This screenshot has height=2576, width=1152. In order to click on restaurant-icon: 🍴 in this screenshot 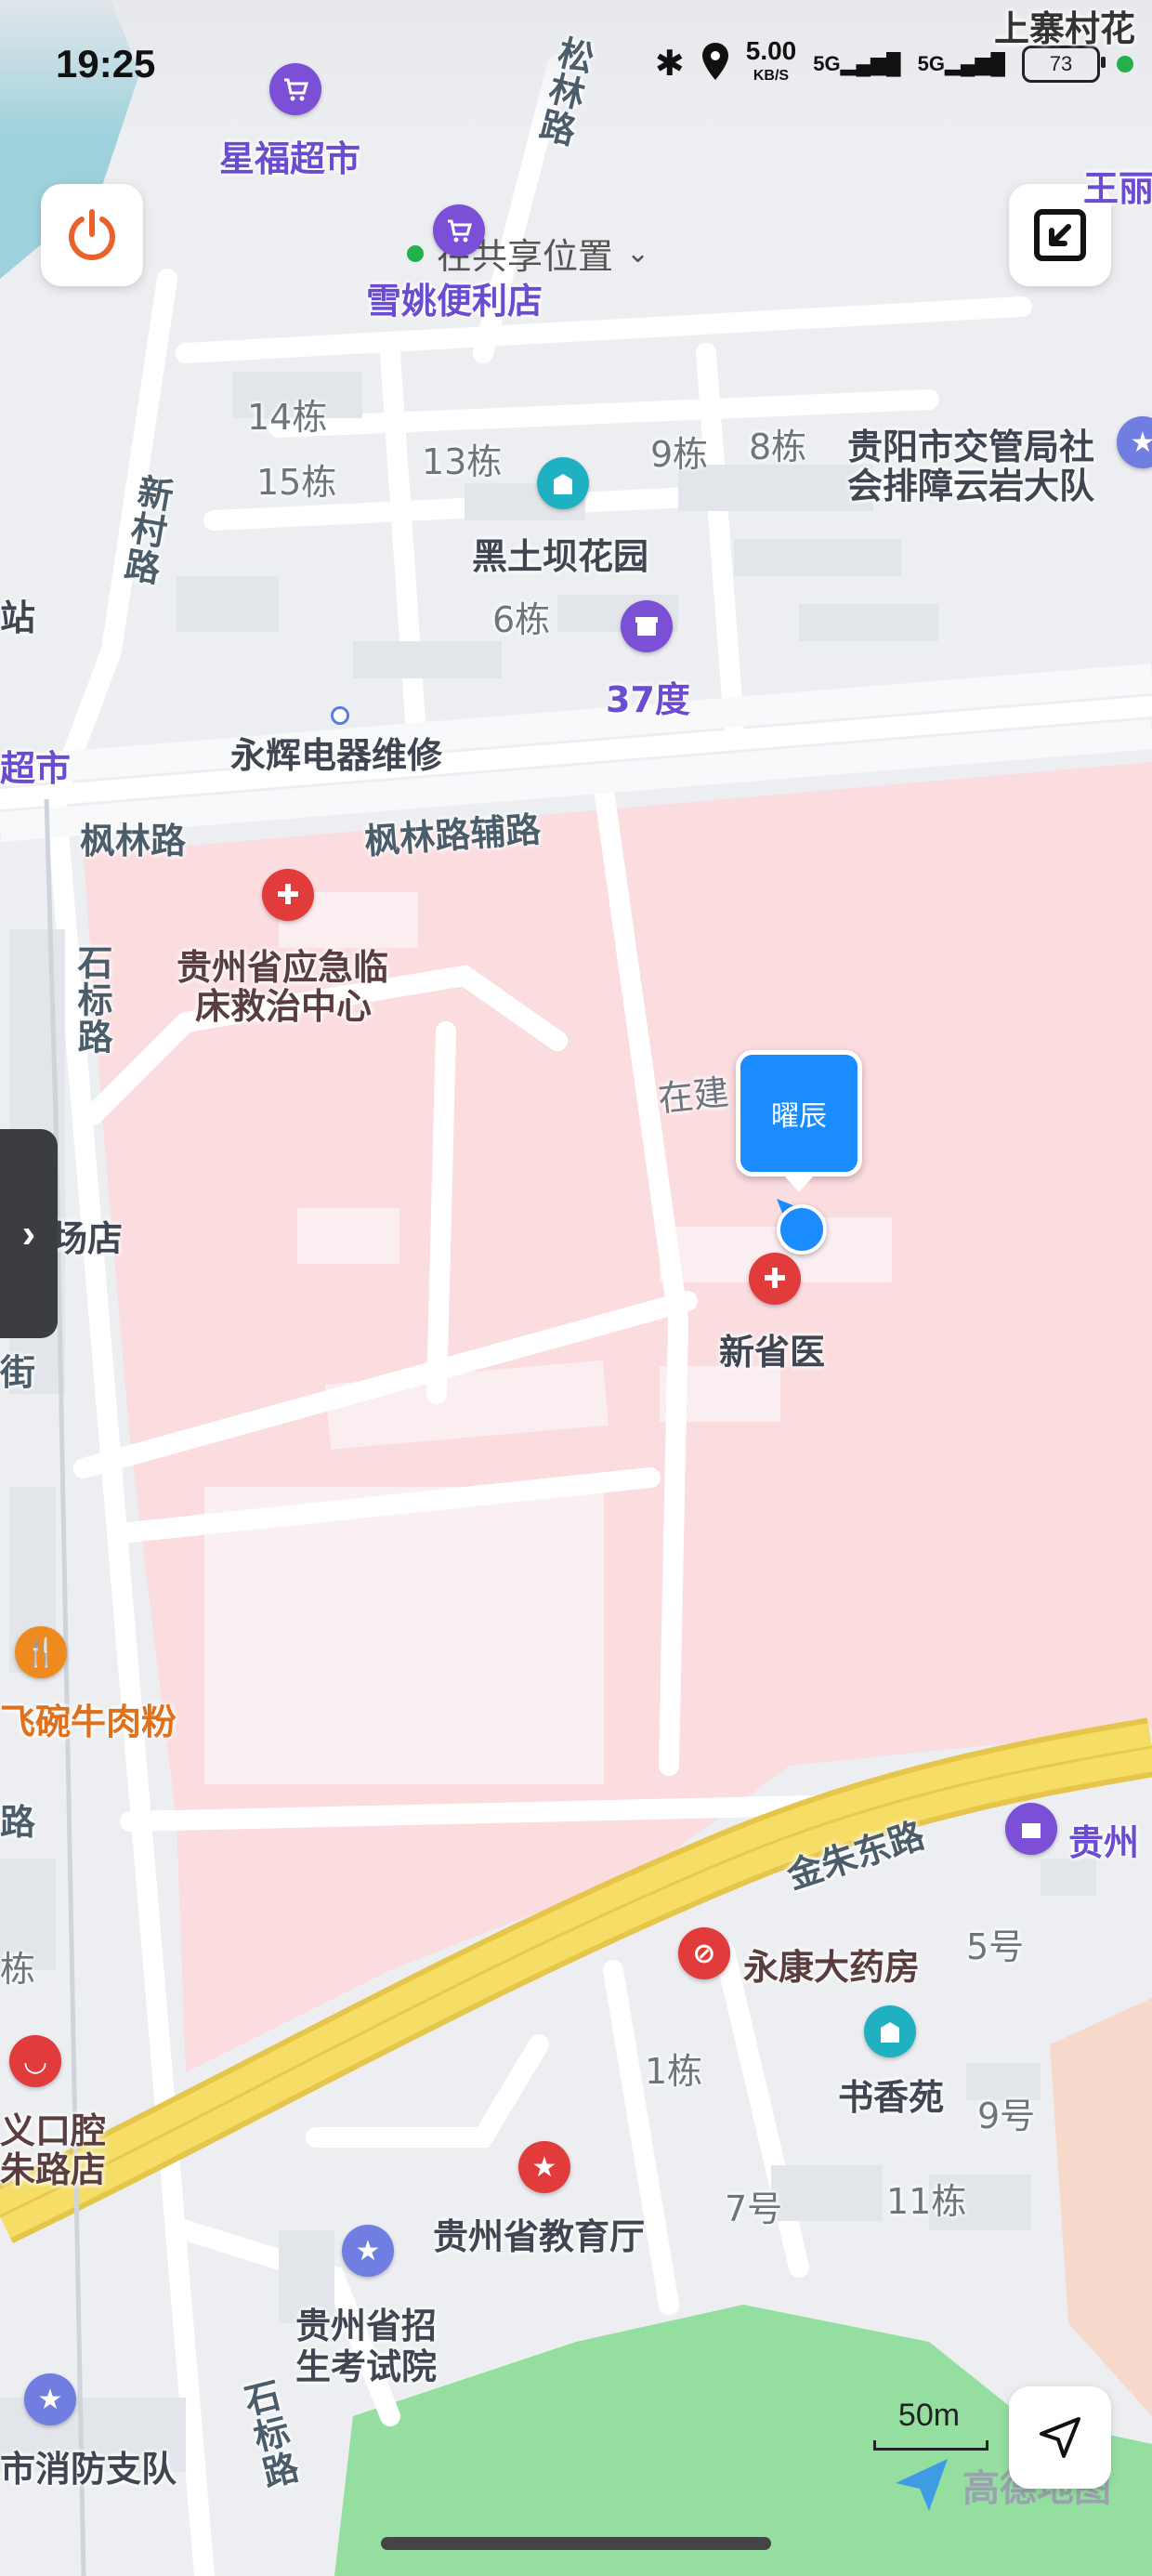, I will do `click(41, 1652)`.